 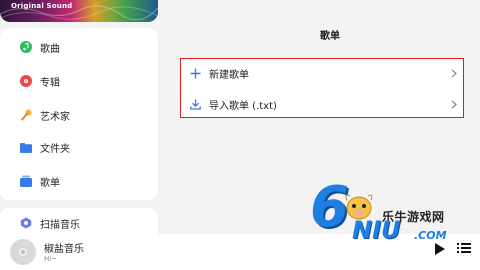 I want to click on scan-music-card: 扫描音乐, so click(x=79, y=222).